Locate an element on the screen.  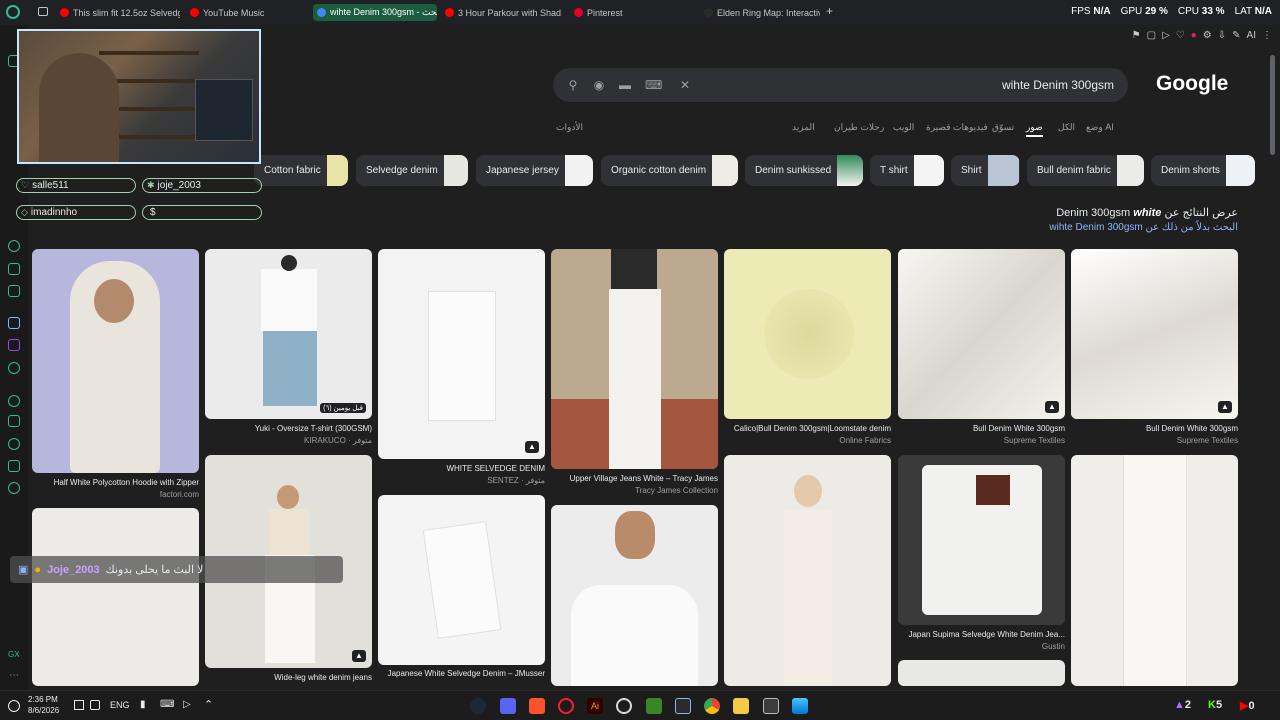
nav-images: صور is located at coordinates (1034, 129).